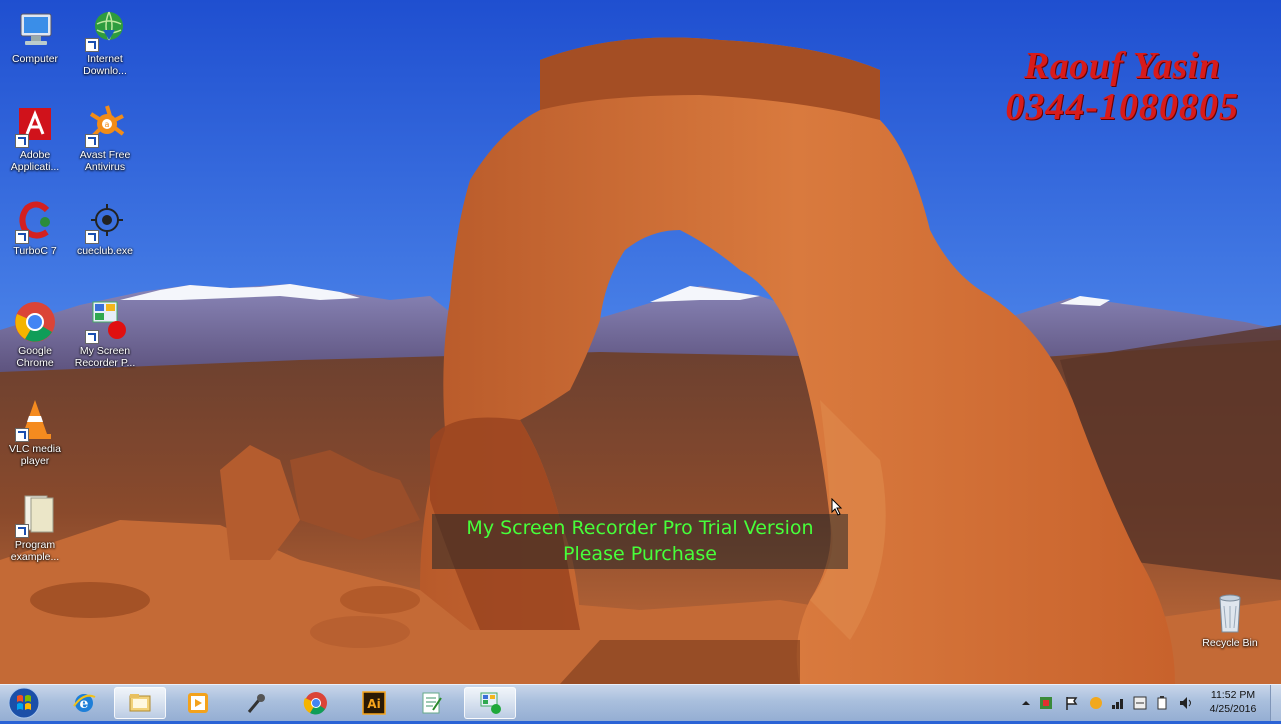 The width and height of the screenshot is (1281, 724). What do you see at coordinates (35, 455) in the screenshot?
I see `icon-label: VLC media player` at bounding box center [35, 455].